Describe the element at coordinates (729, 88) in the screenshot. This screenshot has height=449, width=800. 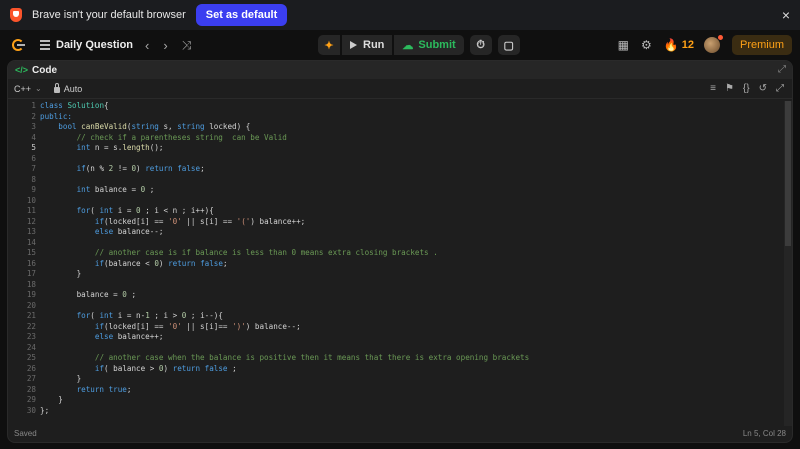
I see `bookmark-icon: ⚑` at that location.